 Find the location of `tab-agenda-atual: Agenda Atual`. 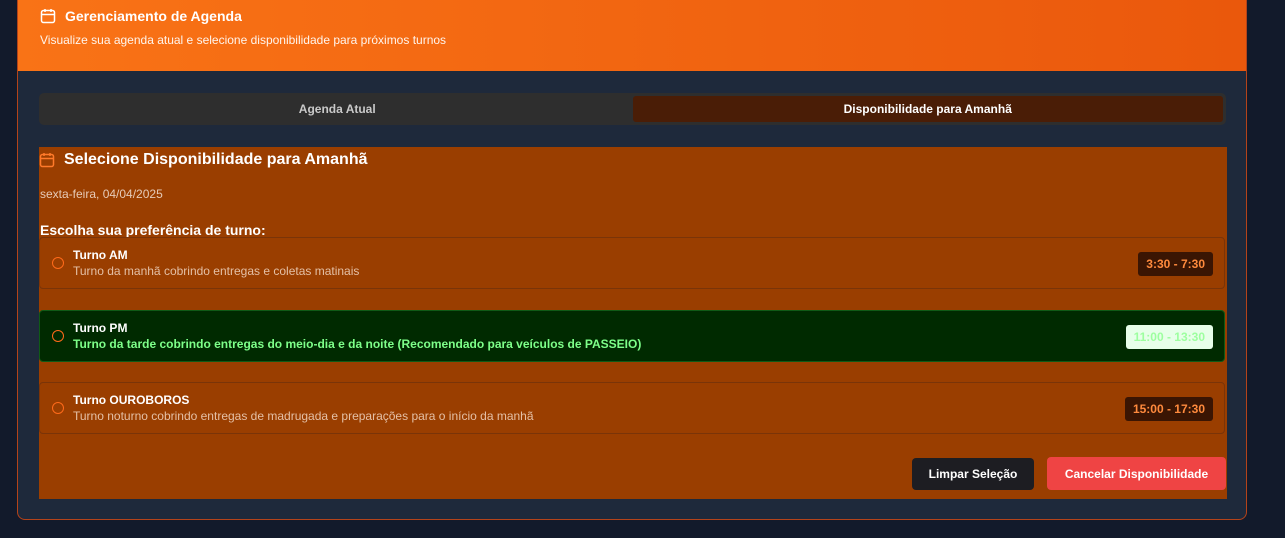

tab-agenda-atual: Agenda Atual is located at coordinates (337, 109).